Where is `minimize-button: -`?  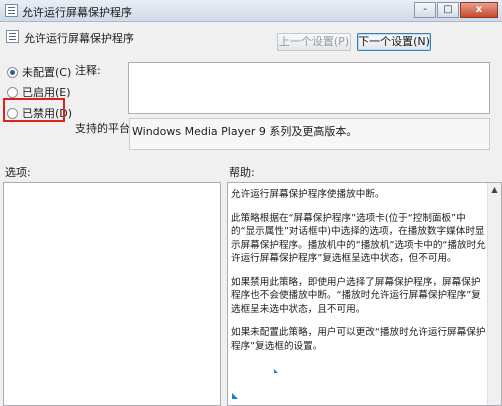 minimize-button: - is located at coordinates (425, 10).